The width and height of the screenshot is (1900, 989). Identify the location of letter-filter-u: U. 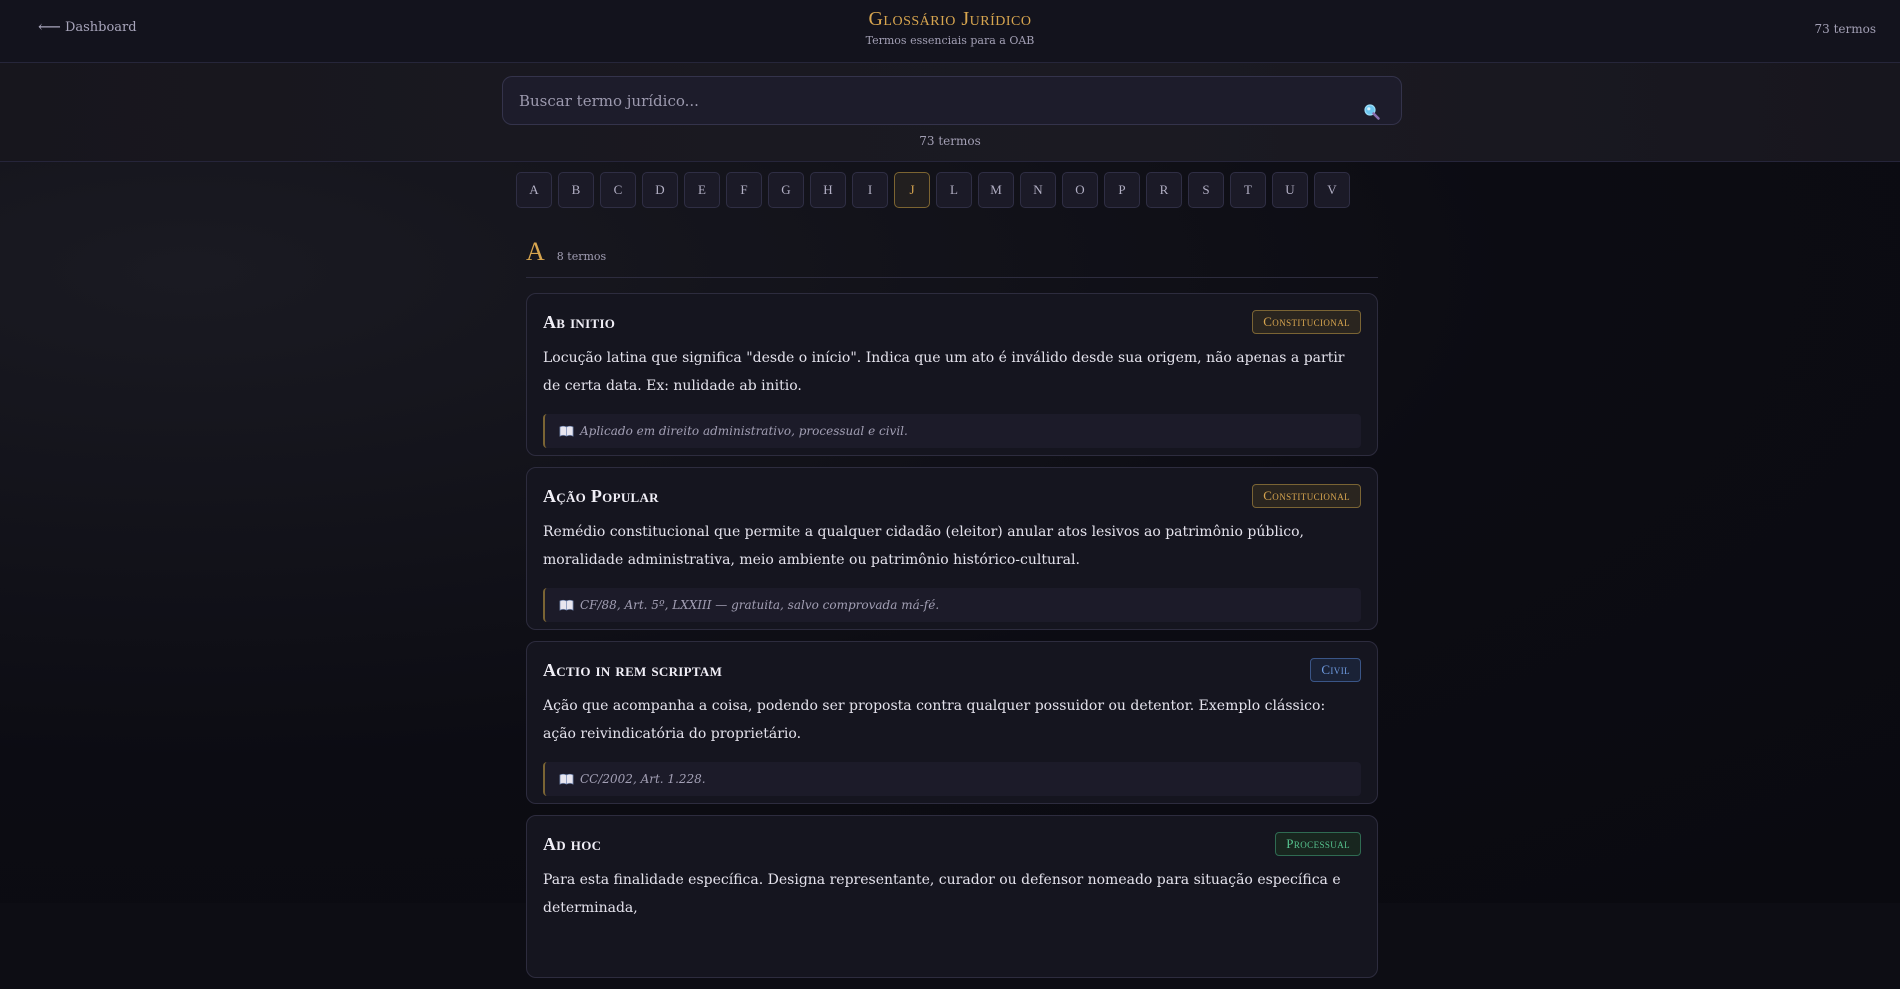
(1290, 190).